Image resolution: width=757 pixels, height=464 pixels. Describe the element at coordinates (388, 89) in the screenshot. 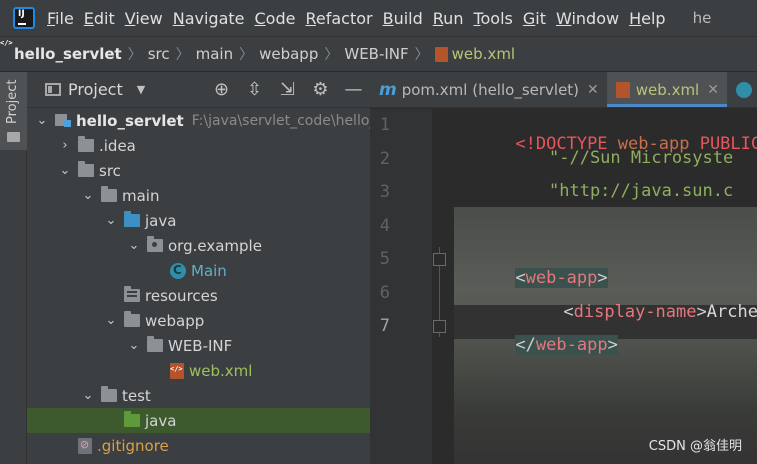

I see `maven-icon: m` at that location.